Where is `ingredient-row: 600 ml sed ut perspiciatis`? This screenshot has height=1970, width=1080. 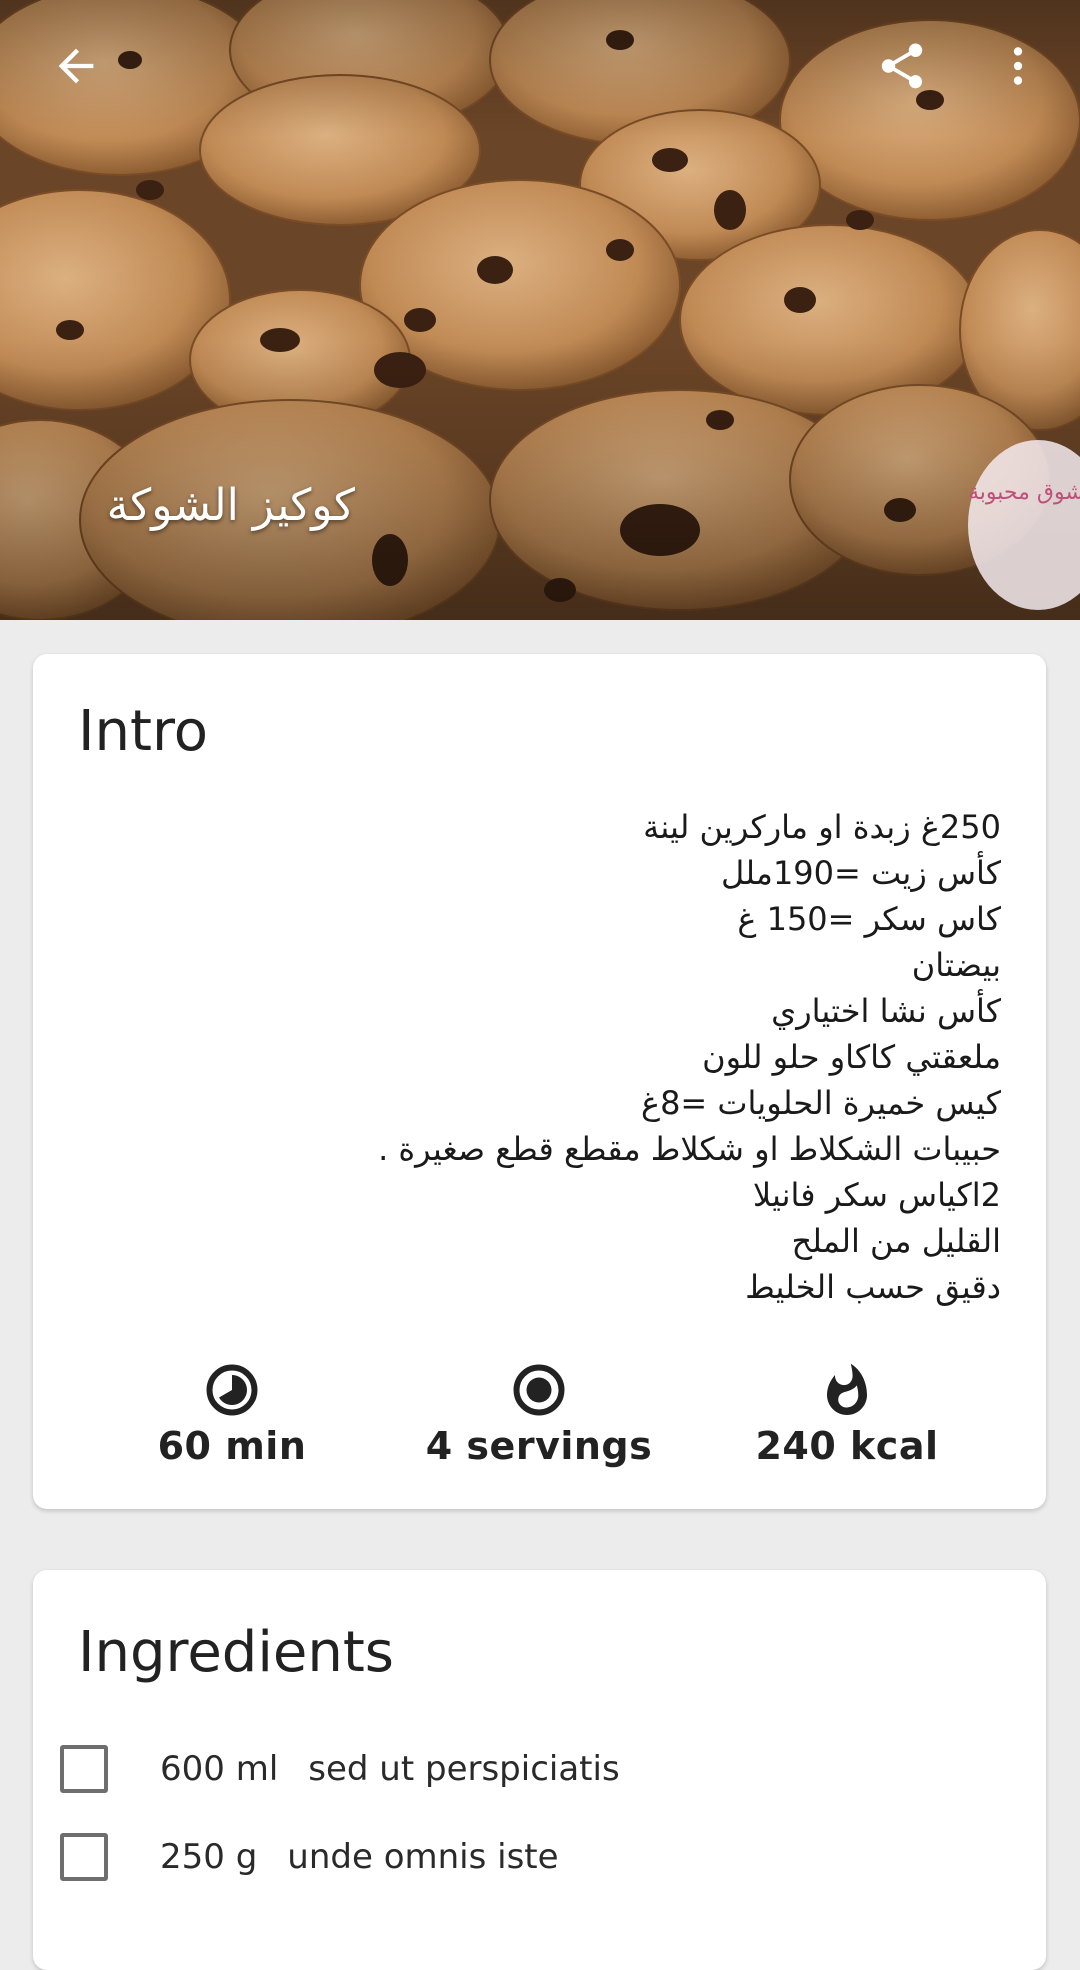
ingredient-row: 600 ml sed ut perspiciatis is located at coordinates (510, 1769).